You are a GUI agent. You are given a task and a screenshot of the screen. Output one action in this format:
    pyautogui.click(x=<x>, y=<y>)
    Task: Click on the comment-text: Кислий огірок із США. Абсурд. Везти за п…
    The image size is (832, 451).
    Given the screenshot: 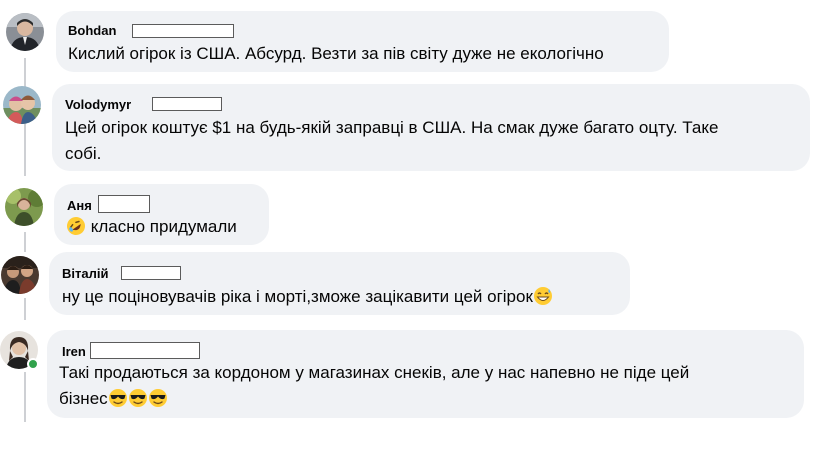 What is the action you would take?
    pyautogui.click(x=336, y=53)
    